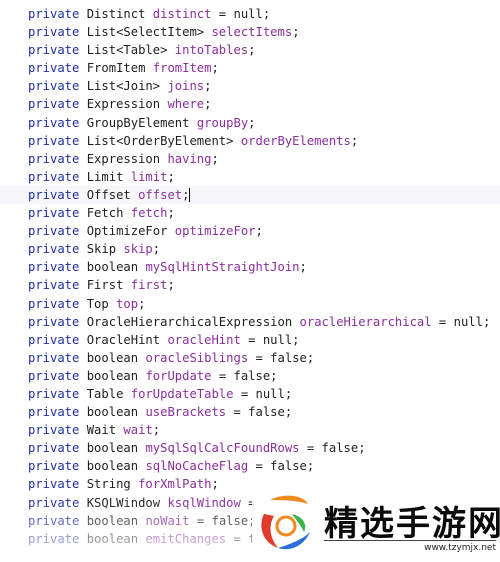 This screenshot has height=562, width=500. I want to click on code-line: private Skip skip;, so click(250, 249).